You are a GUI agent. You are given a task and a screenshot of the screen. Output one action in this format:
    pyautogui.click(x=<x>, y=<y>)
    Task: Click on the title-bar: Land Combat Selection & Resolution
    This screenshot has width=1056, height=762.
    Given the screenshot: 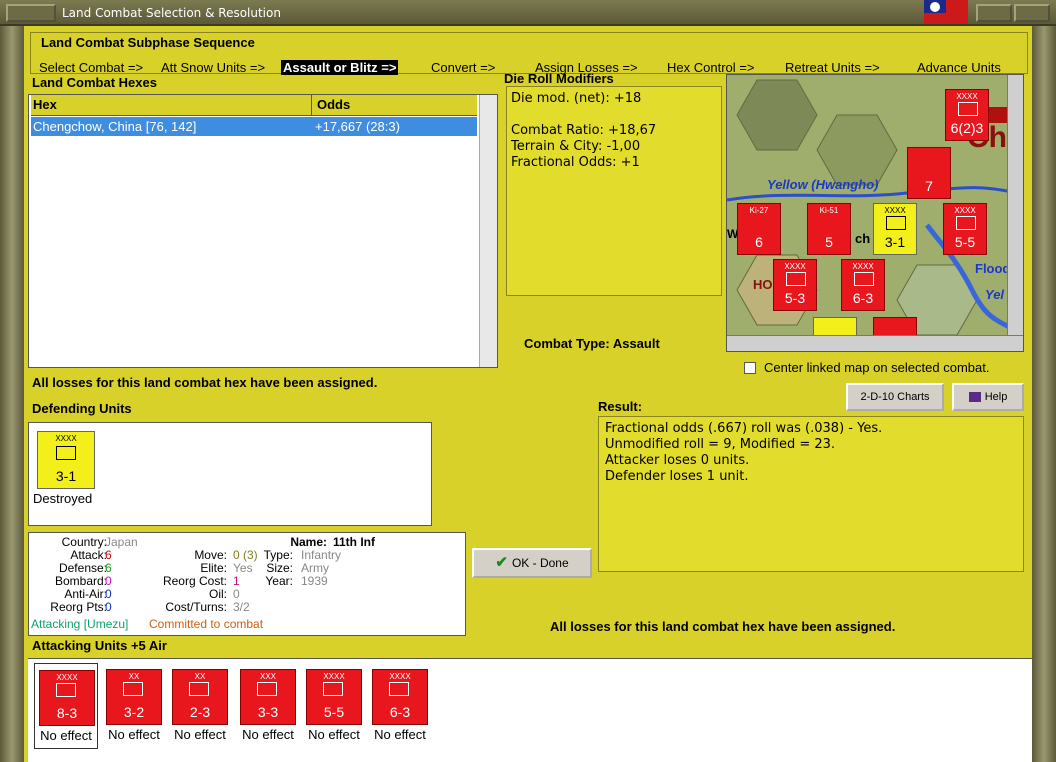 What is the action you would take?
    pyautogui.click(x=528, y=13)
    